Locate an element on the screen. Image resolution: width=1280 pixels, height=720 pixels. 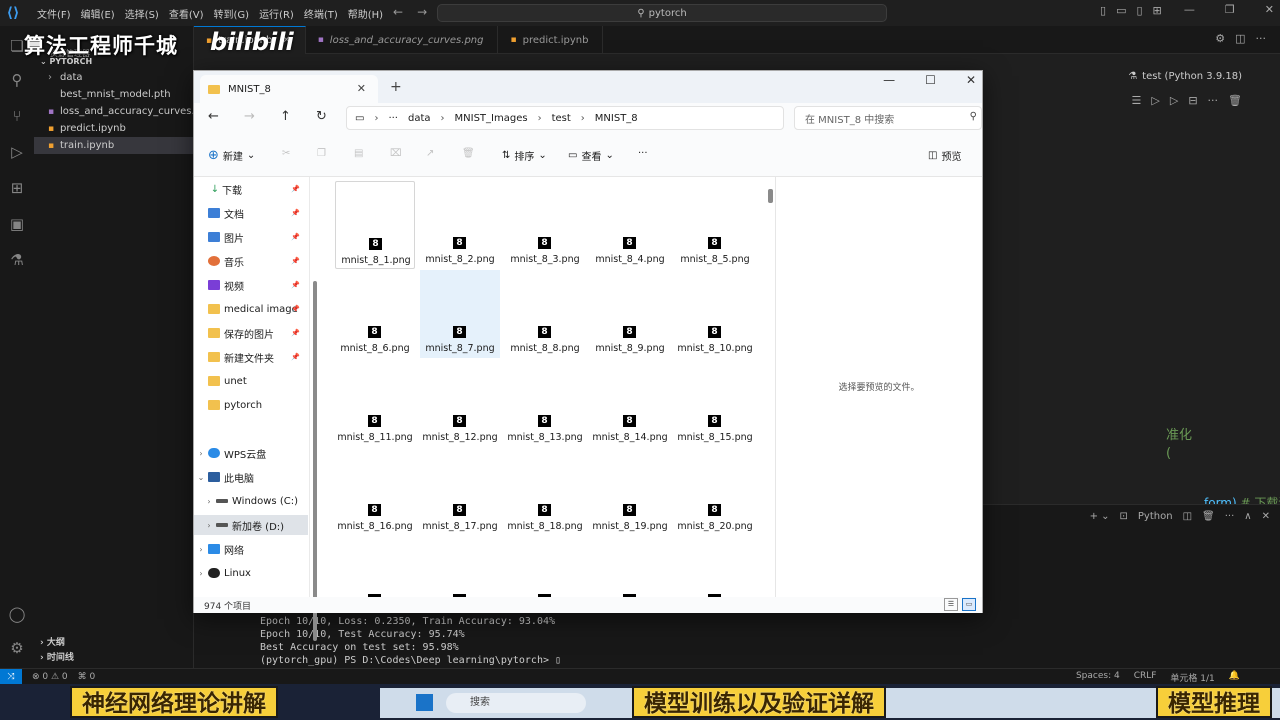
tree-item-model: best_mnist_model.pth is located at coordinates (114, 94).